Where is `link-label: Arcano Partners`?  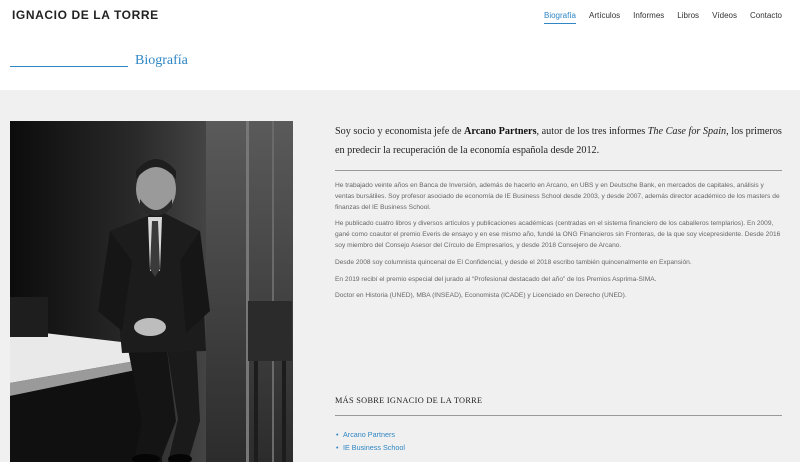
link-label: Arcano Partners is located at coordinates (369, 434).